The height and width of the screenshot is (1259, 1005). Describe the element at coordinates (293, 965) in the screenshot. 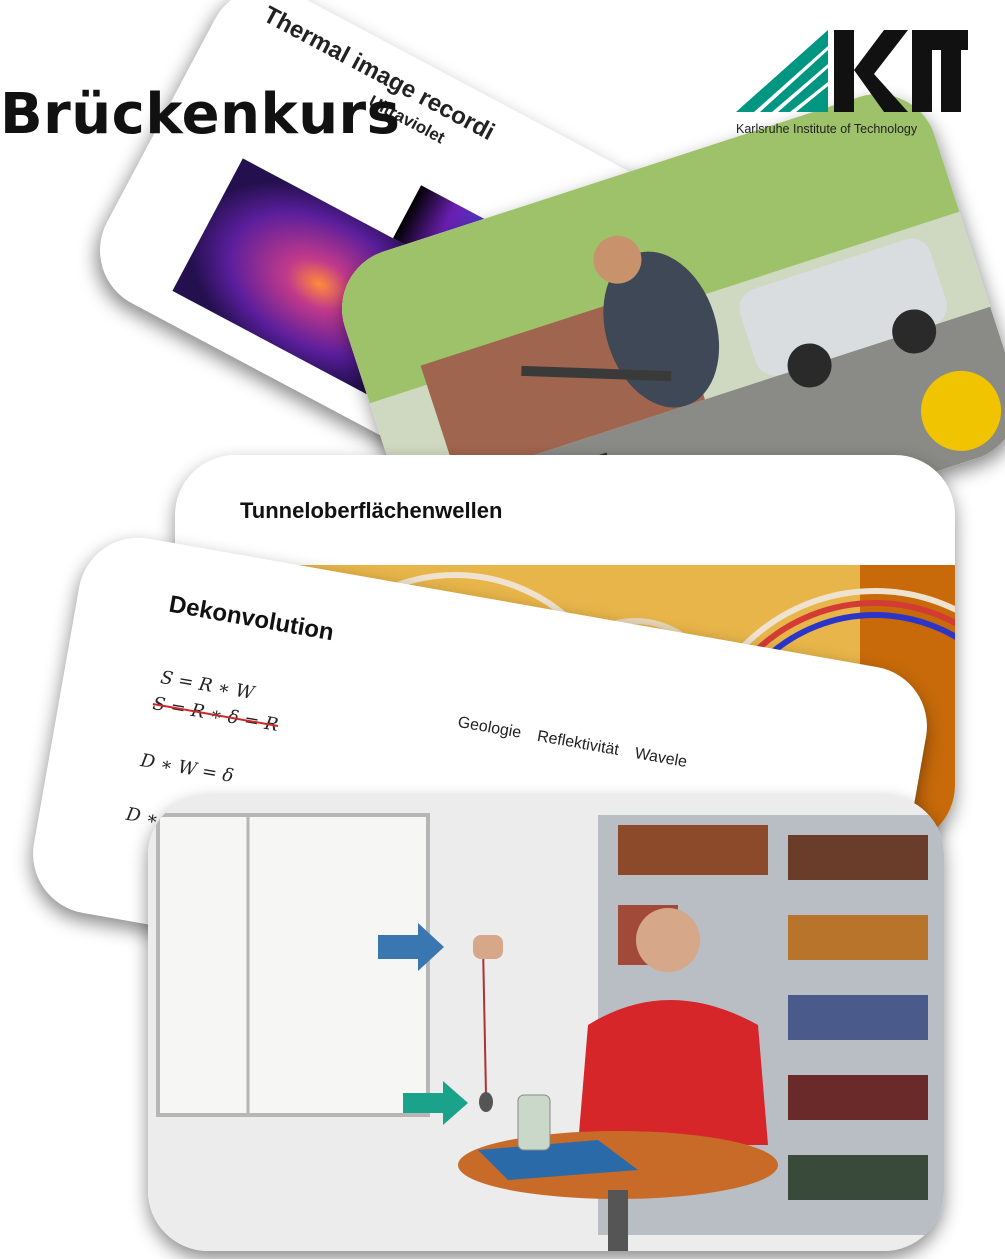

I see `whiteboard` at that location.